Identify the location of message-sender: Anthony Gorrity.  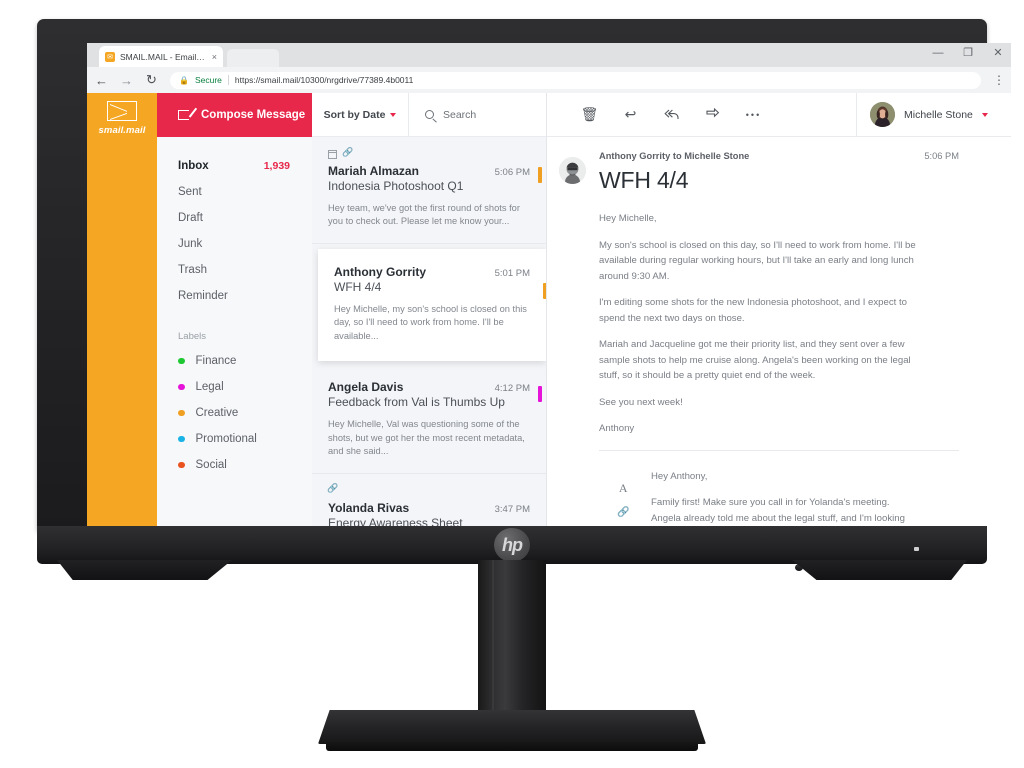
(380, 271).